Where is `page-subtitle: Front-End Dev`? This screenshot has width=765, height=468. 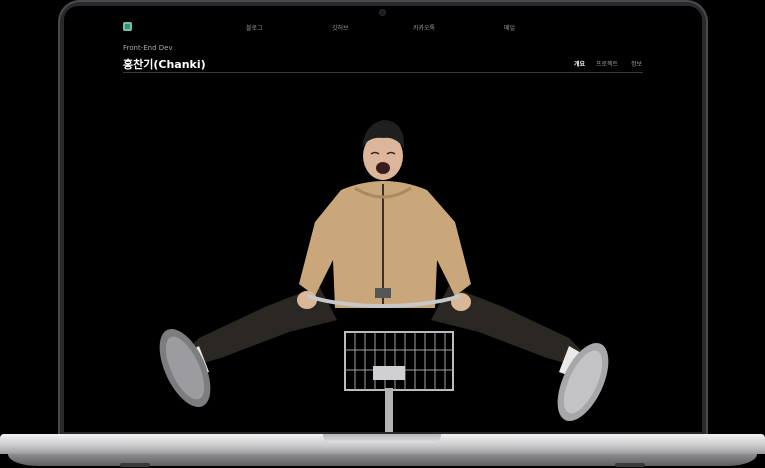 page-subtitle: Front-End Dev is located at coordinates (148, 48).